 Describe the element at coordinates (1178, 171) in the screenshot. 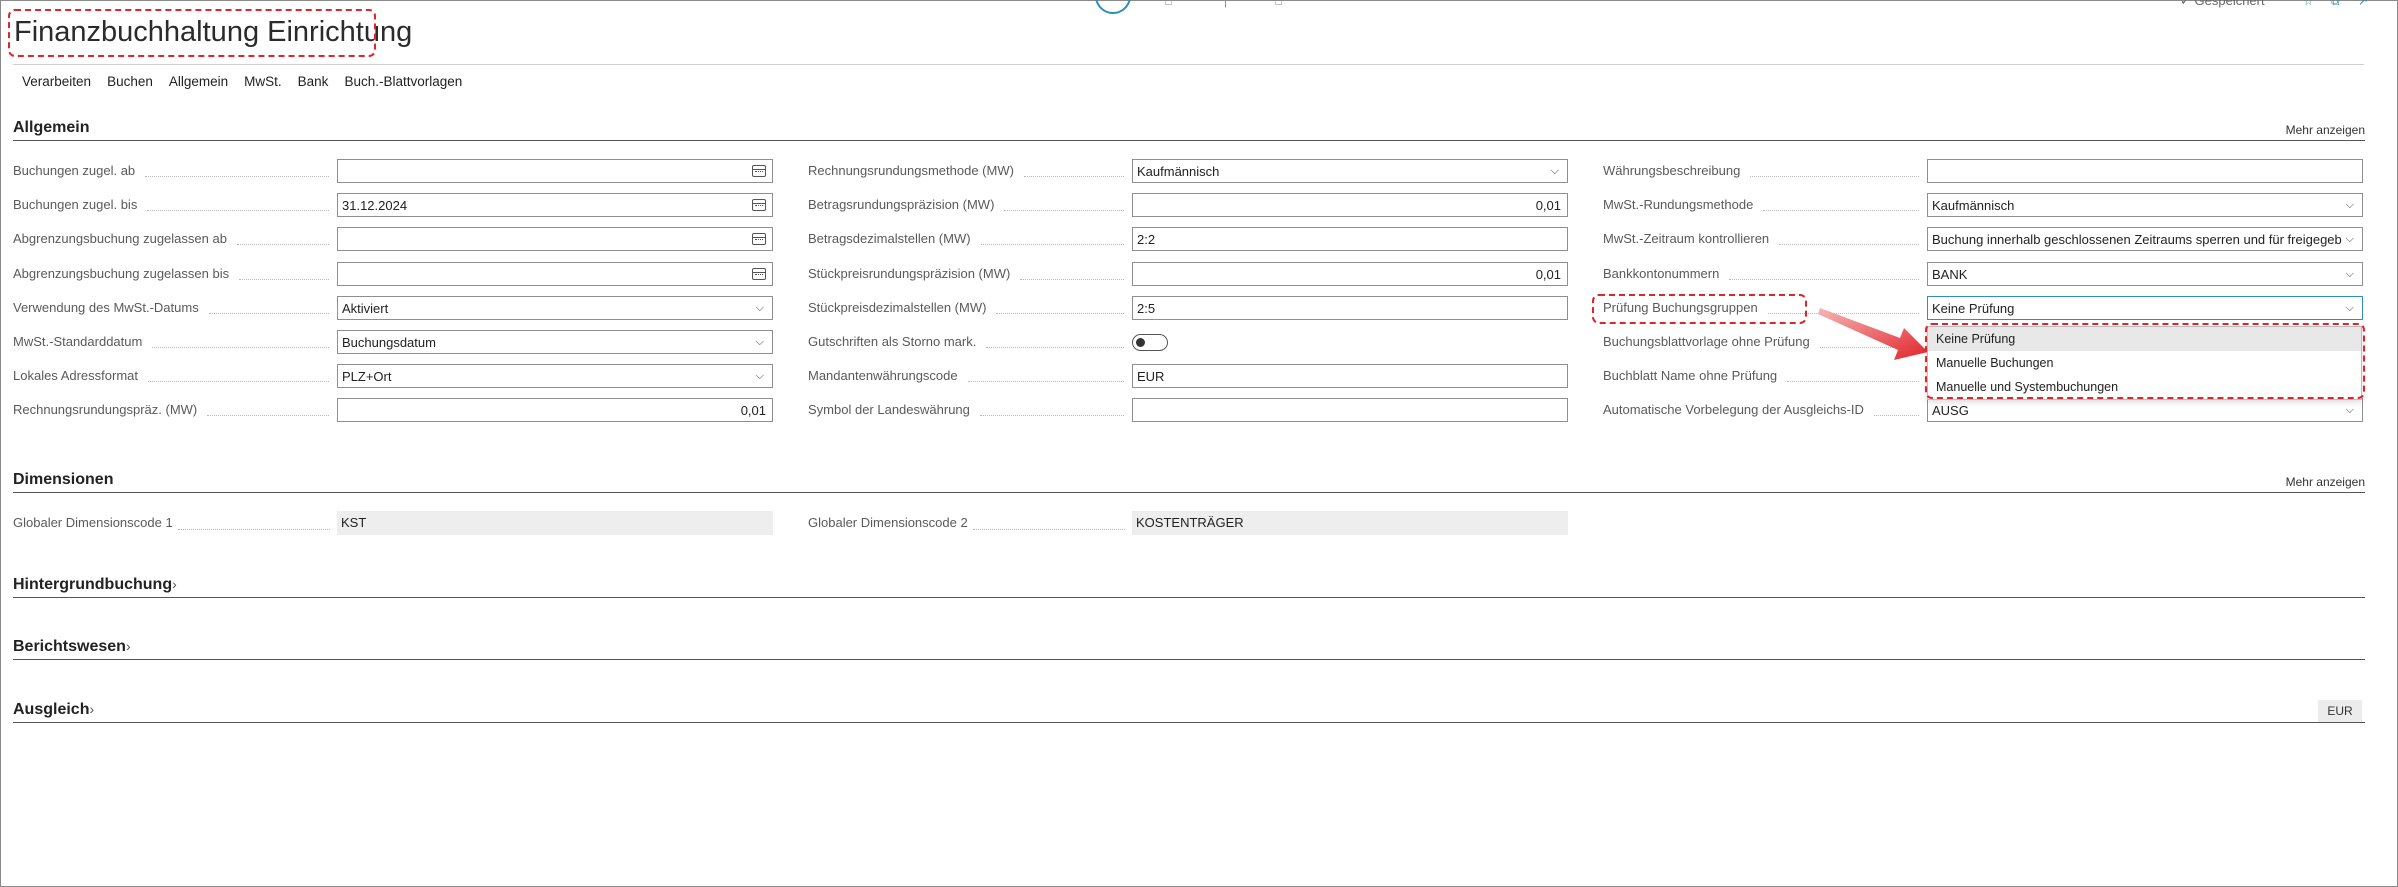

I see `field-value: Kaufmännisch` at that location.